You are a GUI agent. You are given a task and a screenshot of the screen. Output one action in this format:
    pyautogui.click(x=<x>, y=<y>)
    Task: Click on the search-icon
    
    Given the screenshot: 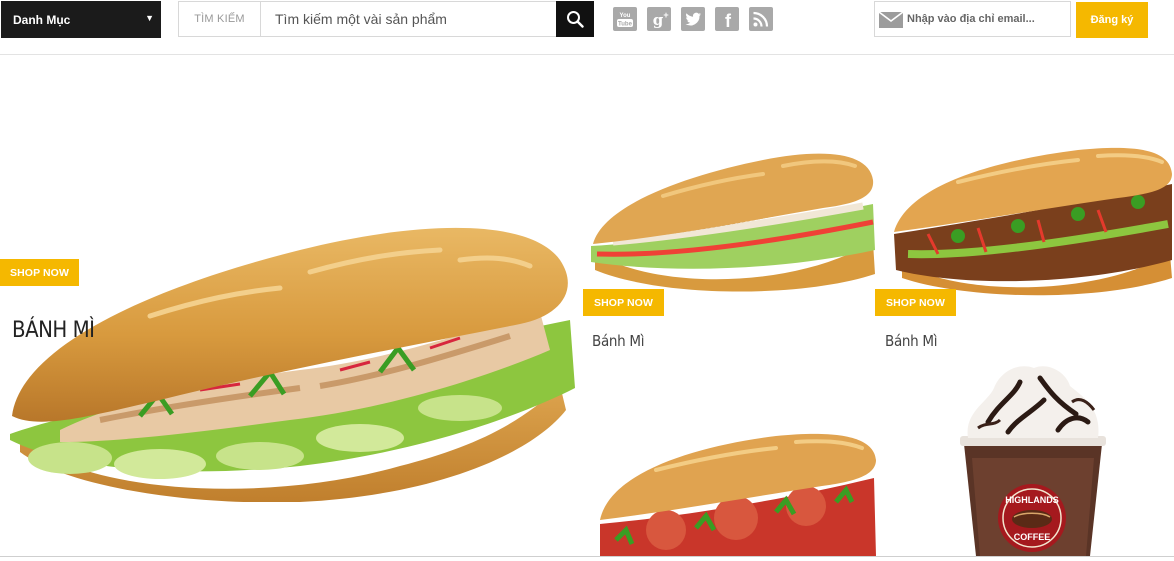 What is the action you would take?
    pyautogui.click(x=575, y=19)
    